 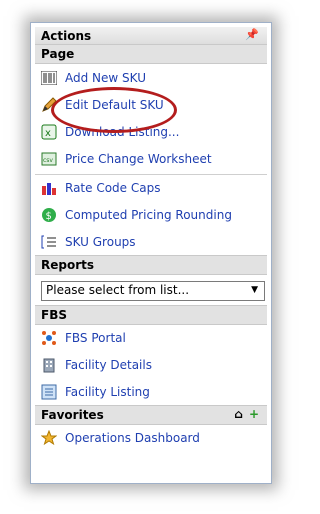 I want to click on network-icon, so click(x=49, y=338).